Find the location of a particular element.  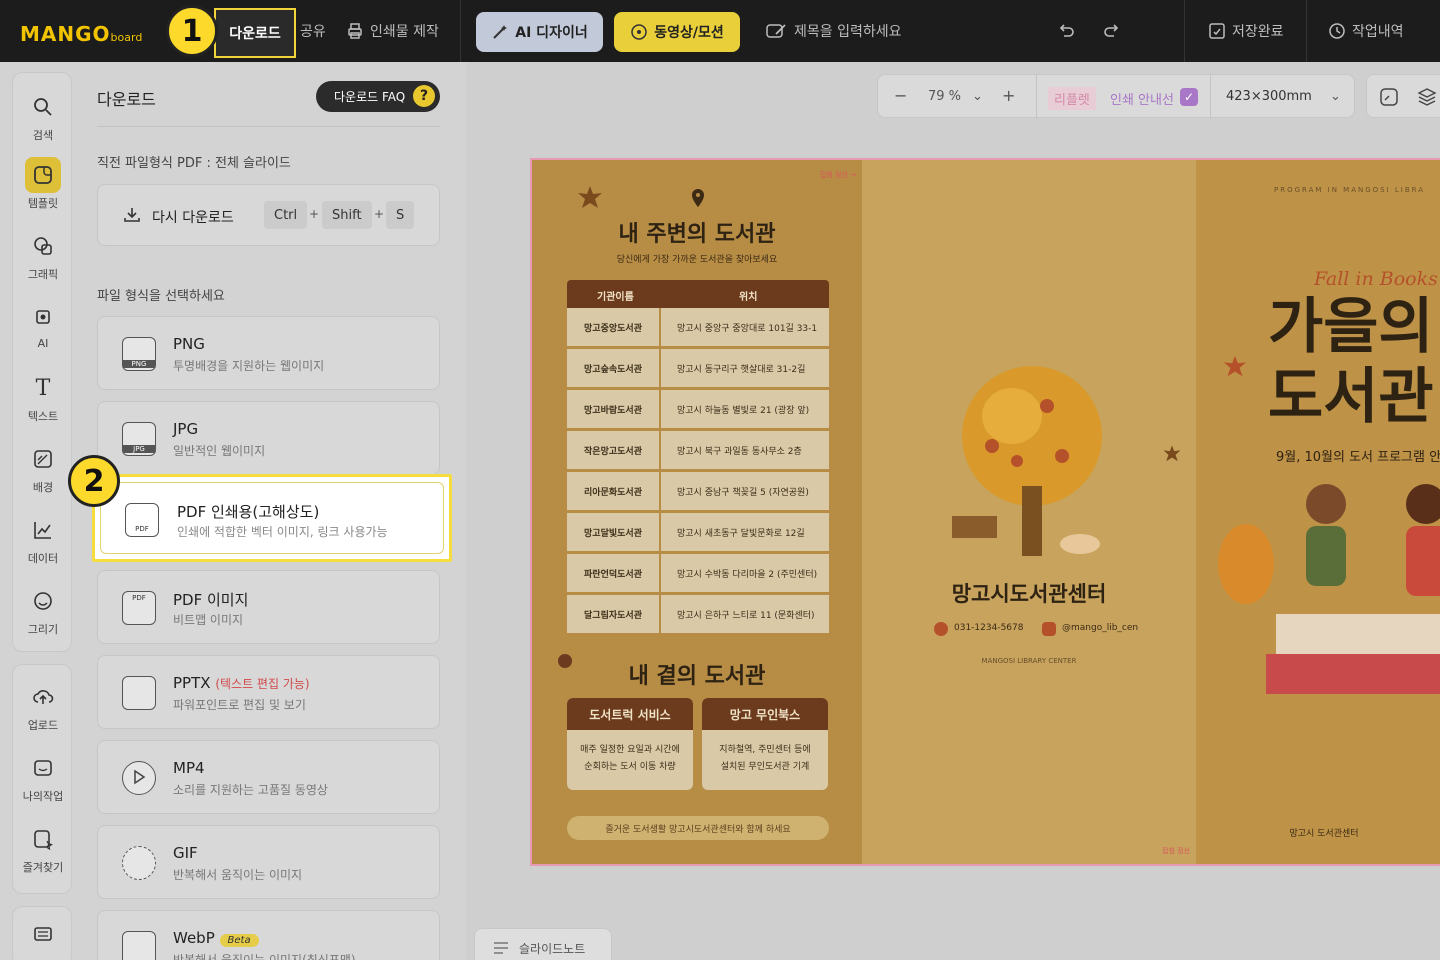

document-title-input: 제목을 입력하세요 is located at coordinates (834, 31).